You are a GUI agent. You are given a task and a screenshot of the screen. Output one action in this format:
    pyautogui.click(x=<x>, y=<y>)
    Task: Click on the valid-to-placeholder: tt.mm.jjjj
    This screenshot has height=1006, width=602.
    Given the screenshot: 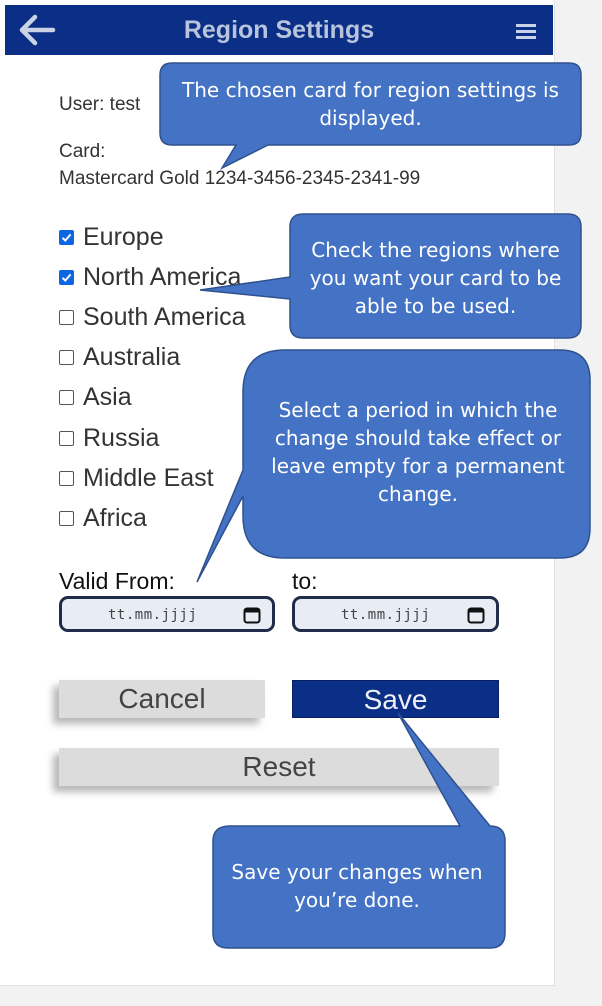 What is the action you would take?
    pyautogui.click(x=386, y=615)
    